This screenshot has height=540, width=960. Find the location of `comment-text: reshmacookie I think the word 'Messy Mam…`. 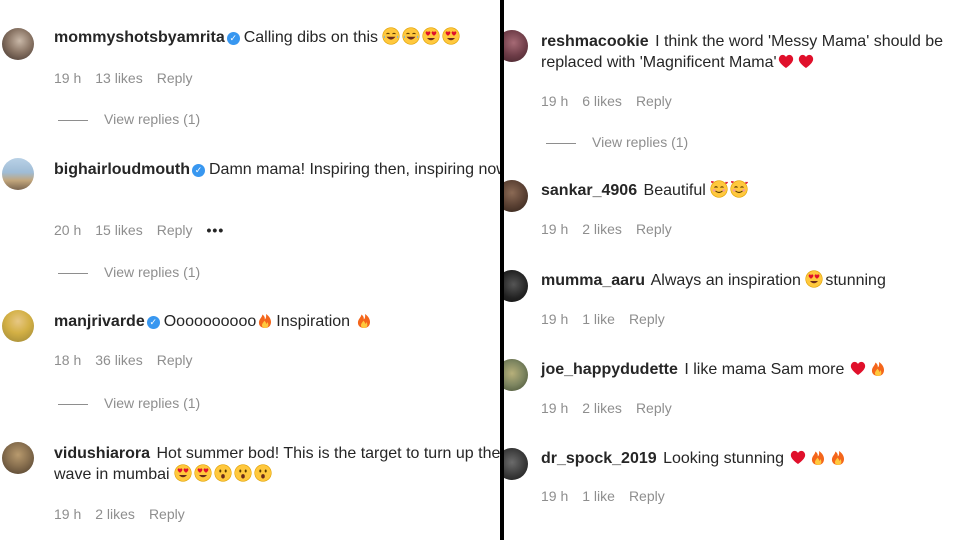

comment-text: reshmacookie I think the word 'Messy Mam… is located at coordinates (750, 52).